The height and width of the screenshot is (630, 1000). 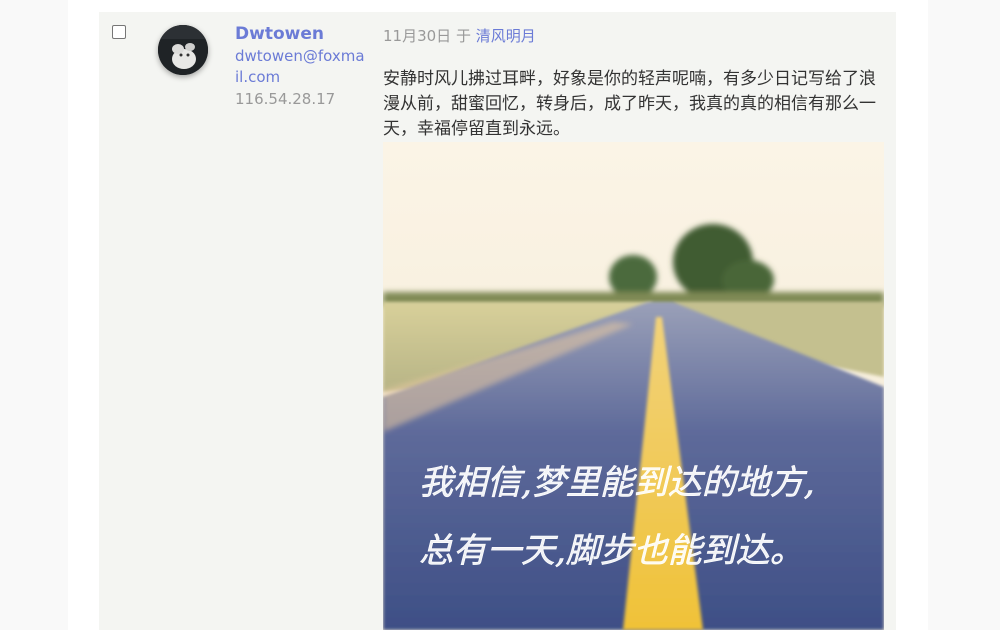 I want to click on image-handwriting-line2: 总有一天,脚步也能到达。, so click(x=611, y=551).